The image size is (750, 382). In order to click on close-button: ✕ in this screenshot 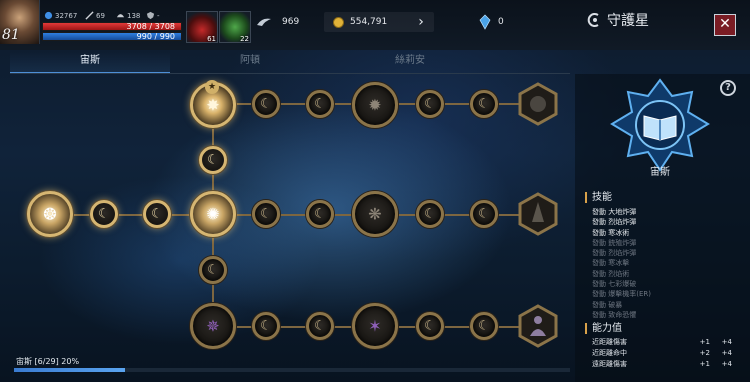, I will do `click(725, 25)`.